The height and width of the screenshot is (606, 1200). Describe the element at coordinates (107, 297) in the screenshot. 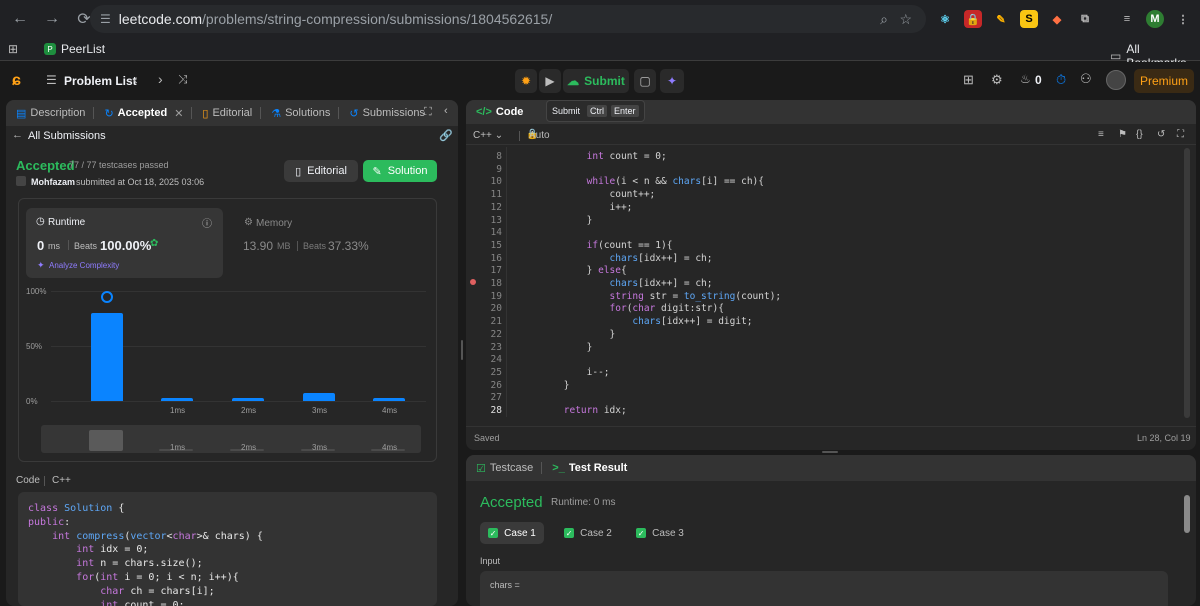

I see `your-submission-marker` at that location.